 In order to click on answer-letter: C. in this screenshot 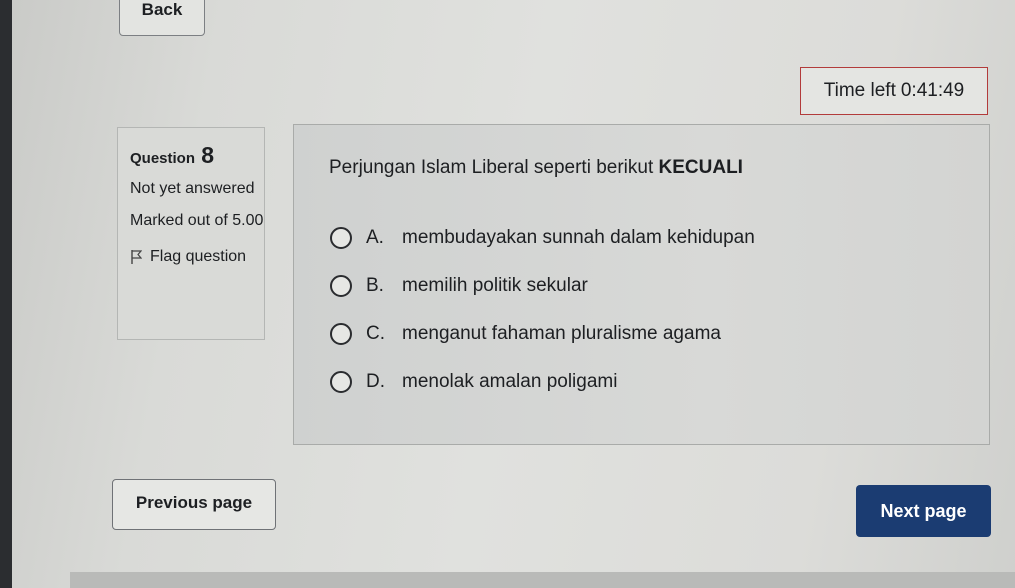, I will do `click(375, 333)`.